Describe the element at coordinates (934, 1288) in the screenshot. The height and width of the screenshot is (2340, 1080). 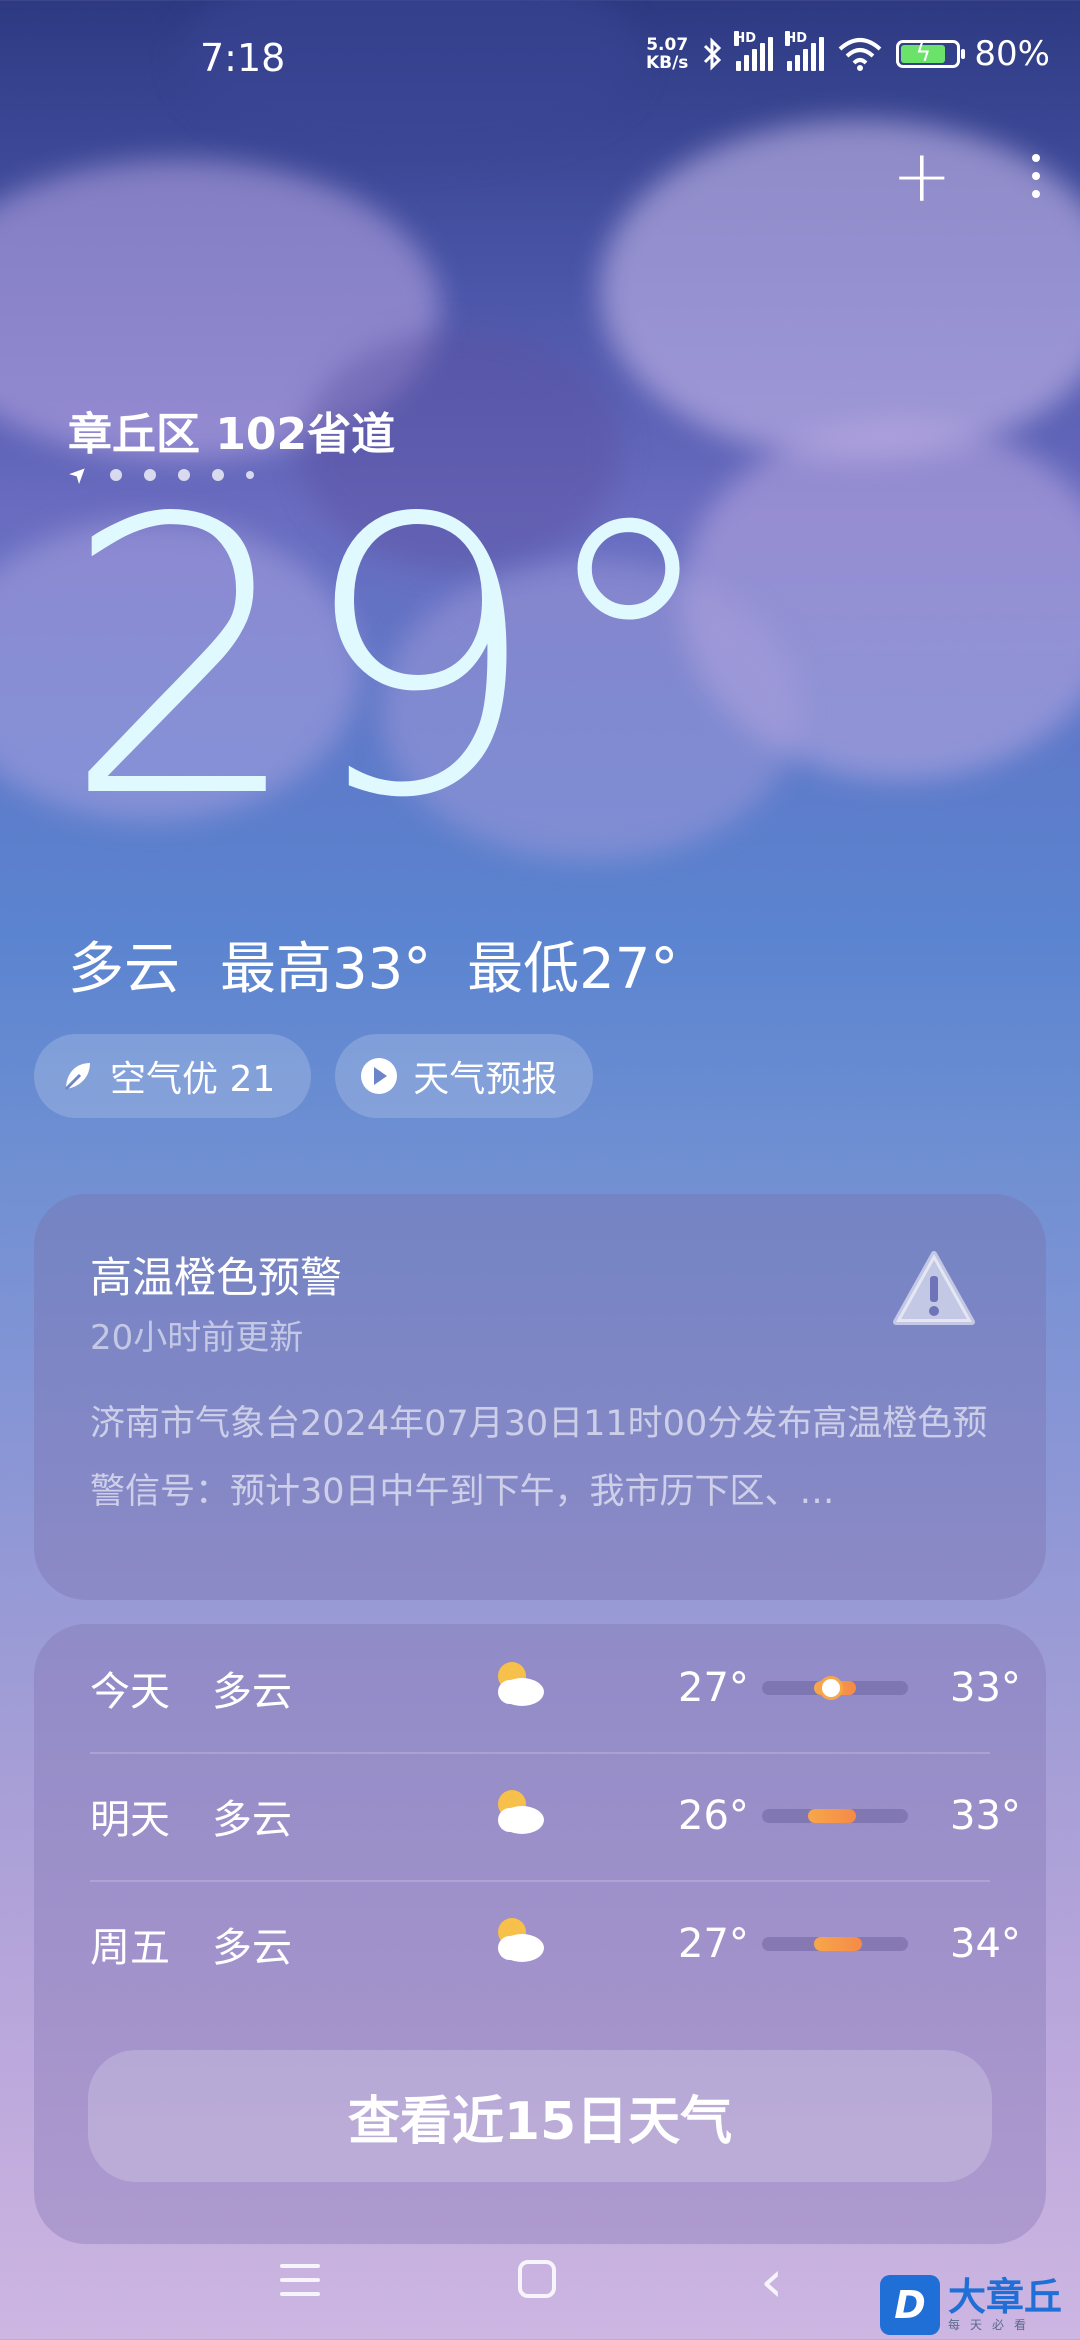
I see `warning-icon` at that location.